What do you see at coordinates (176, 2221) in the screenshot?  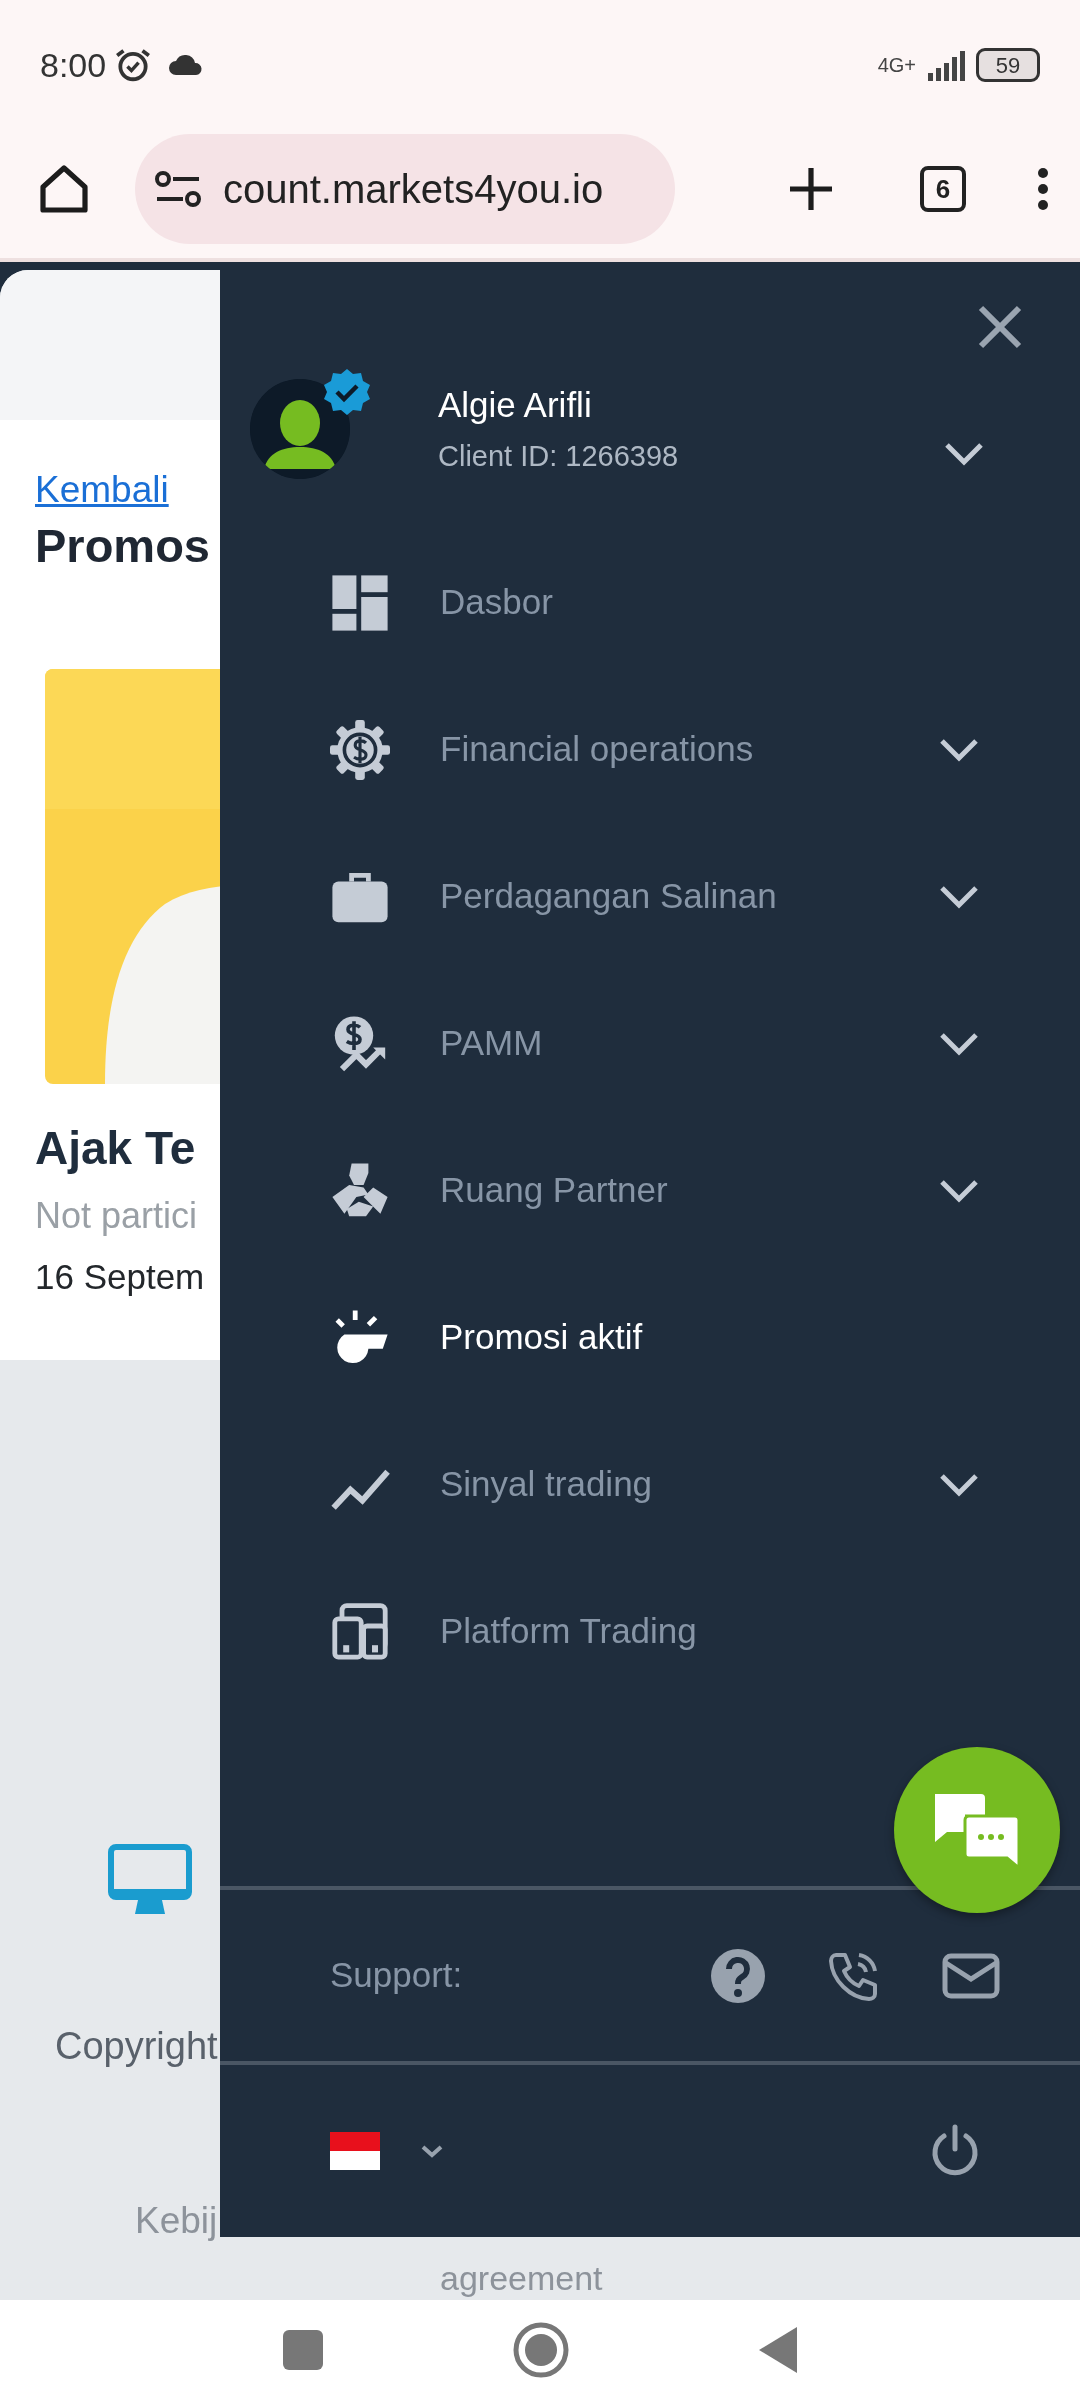 I see `policy-link: Kebij` at bounding box center [176, 2221].